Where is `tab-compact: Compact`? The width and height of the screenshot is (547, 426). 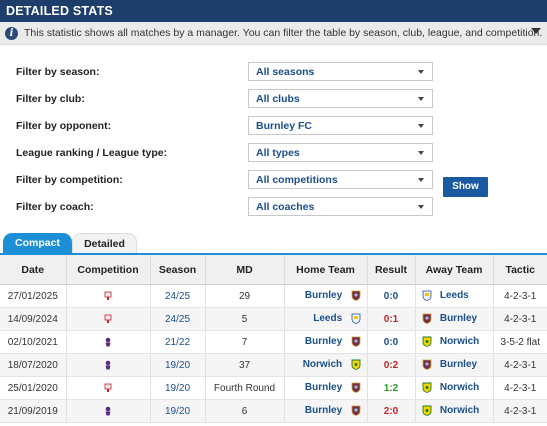
tab-compact: Compact is located at coordinates (37, 243).